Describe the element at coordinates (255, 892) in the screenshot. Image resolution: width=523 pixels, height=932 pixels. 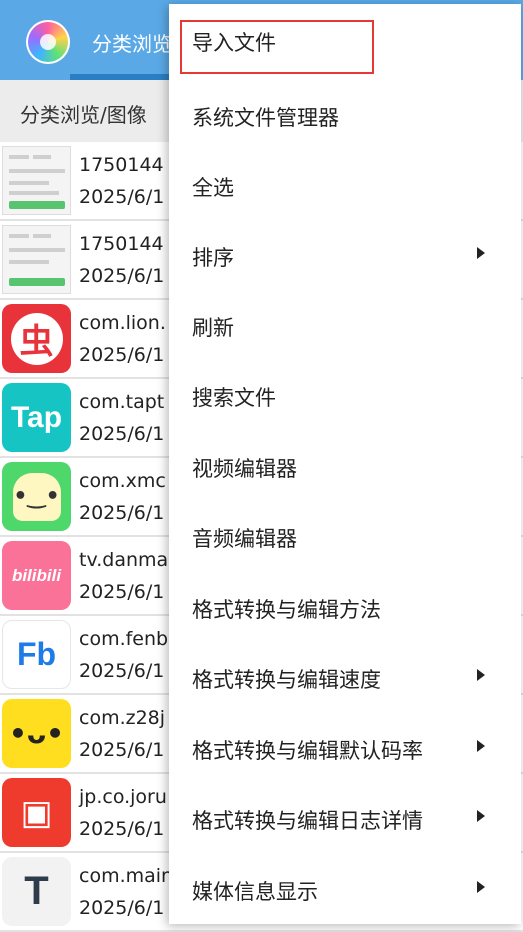
I see `menu-item-label: 媒体信息显示` at that location.